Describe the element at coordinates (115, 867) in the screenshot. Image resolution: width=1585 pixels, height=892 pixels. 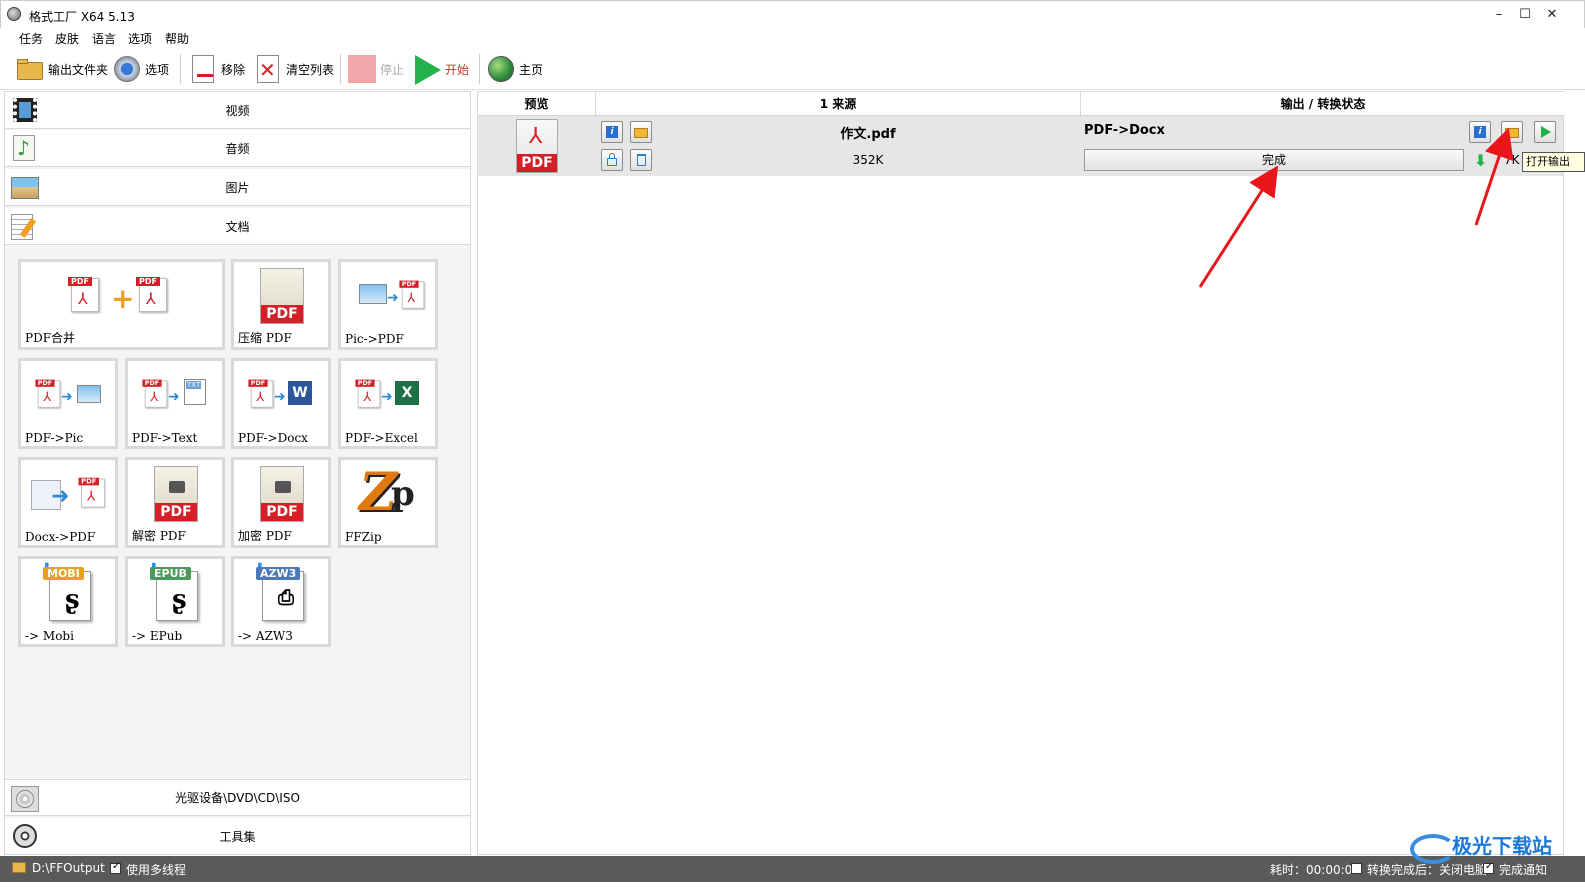
I see `multithread-checkbox: ✓` at that location.